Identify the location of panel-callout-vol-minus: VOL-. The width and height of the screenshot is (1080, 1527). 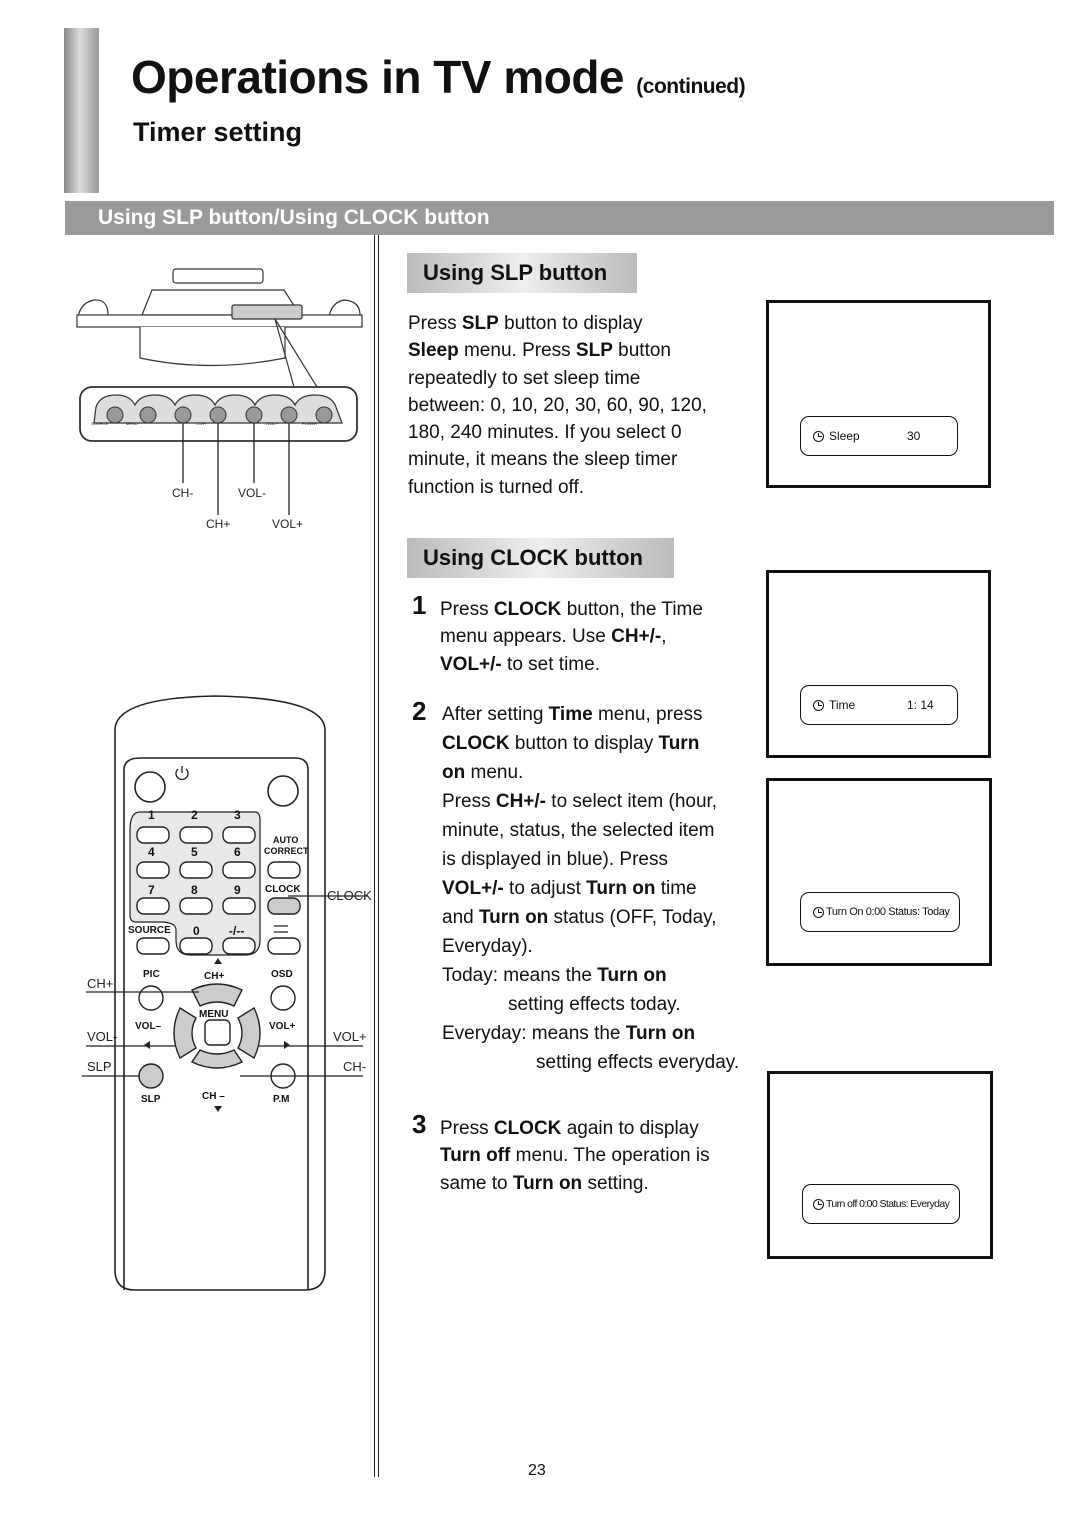
(252, 493).